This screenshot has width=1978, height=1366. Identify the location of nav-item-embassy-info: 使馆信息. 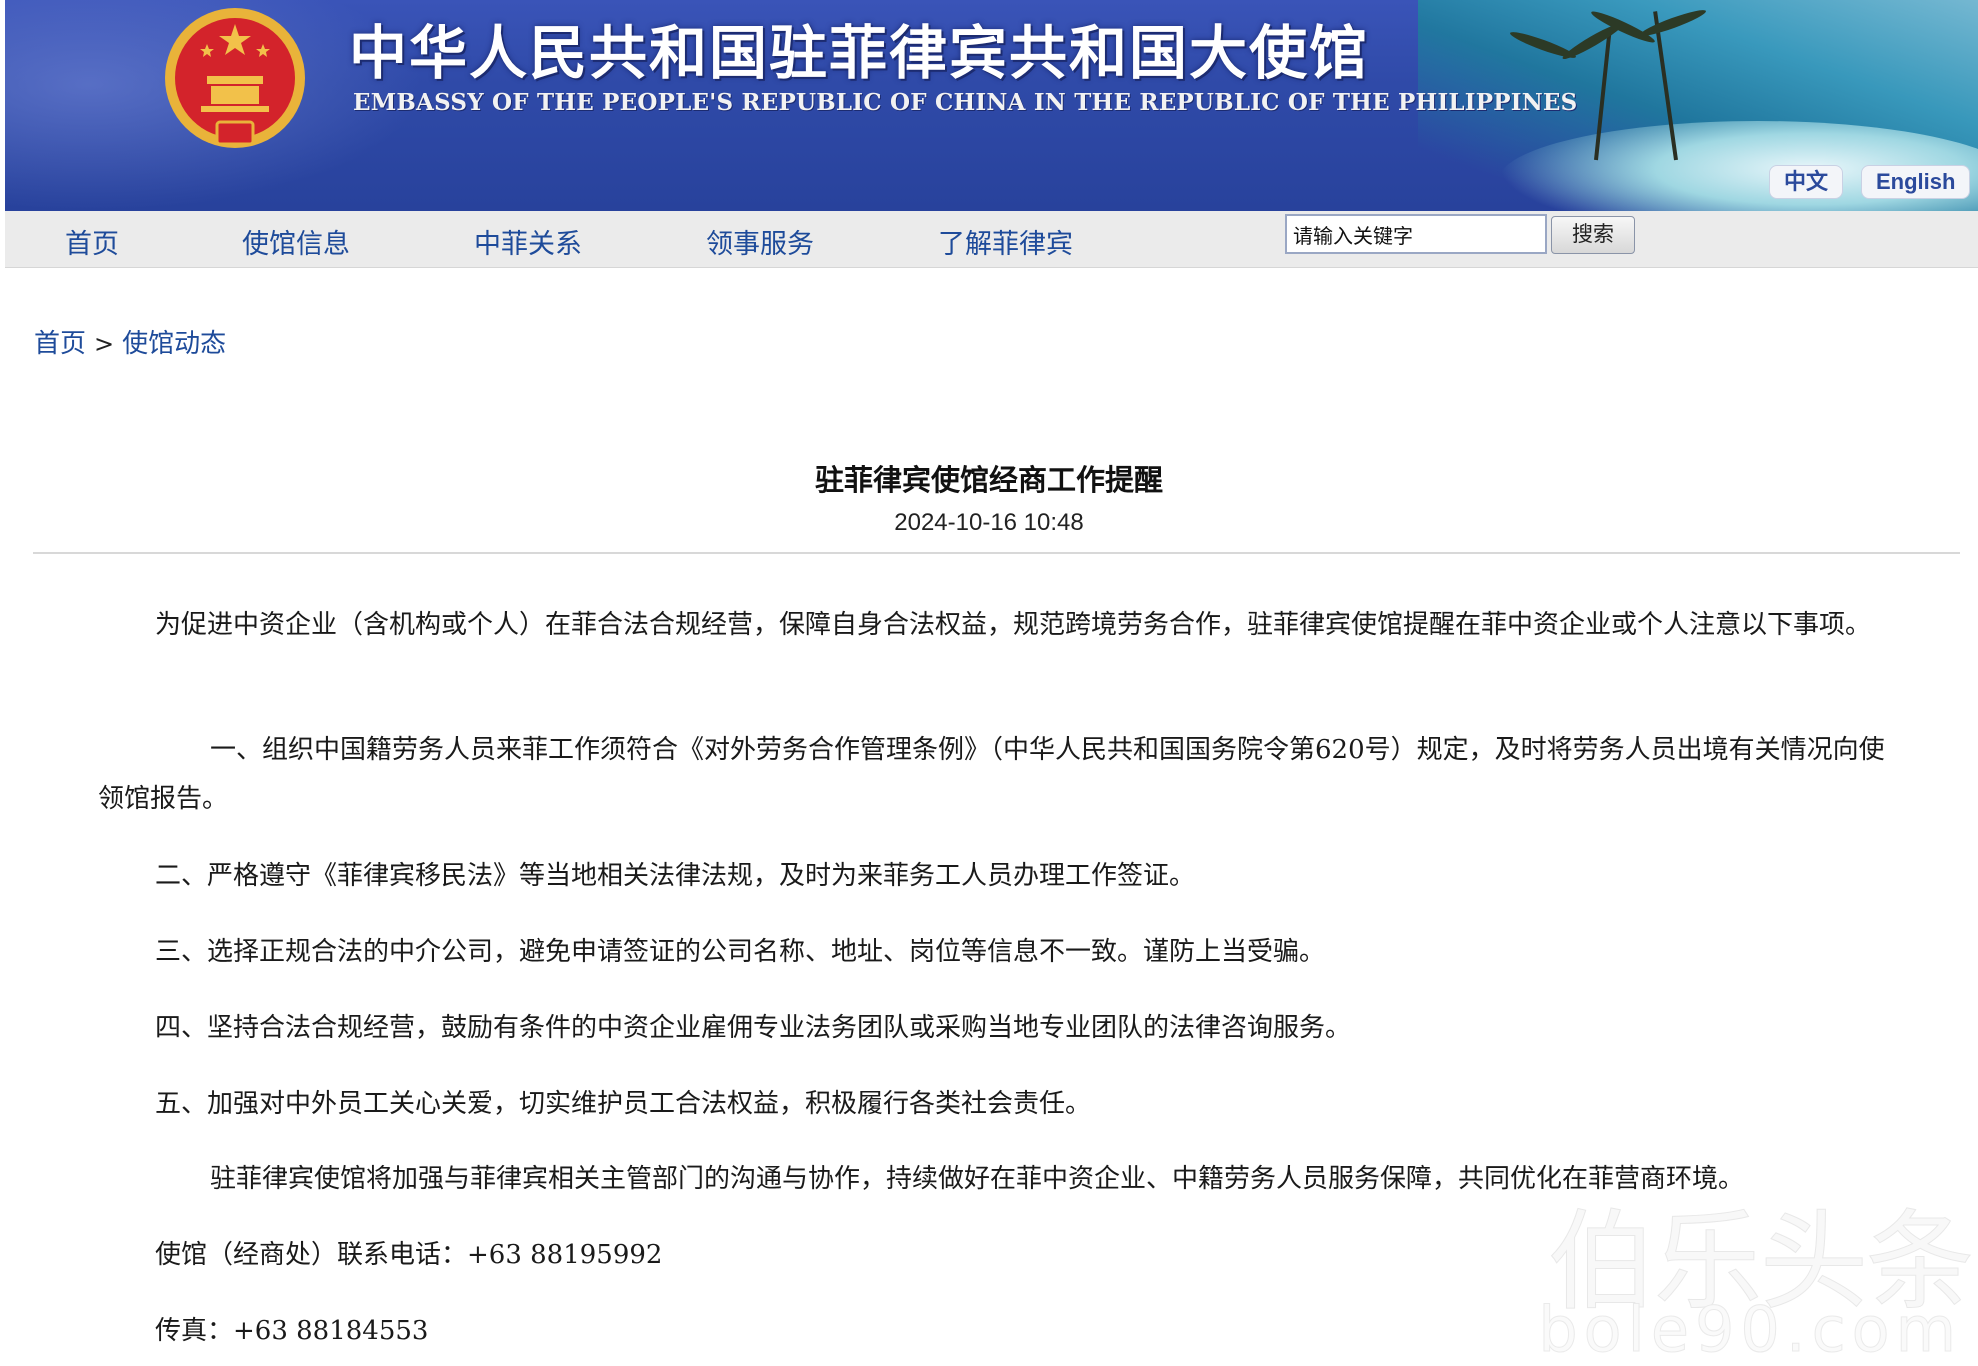
(296, 241).